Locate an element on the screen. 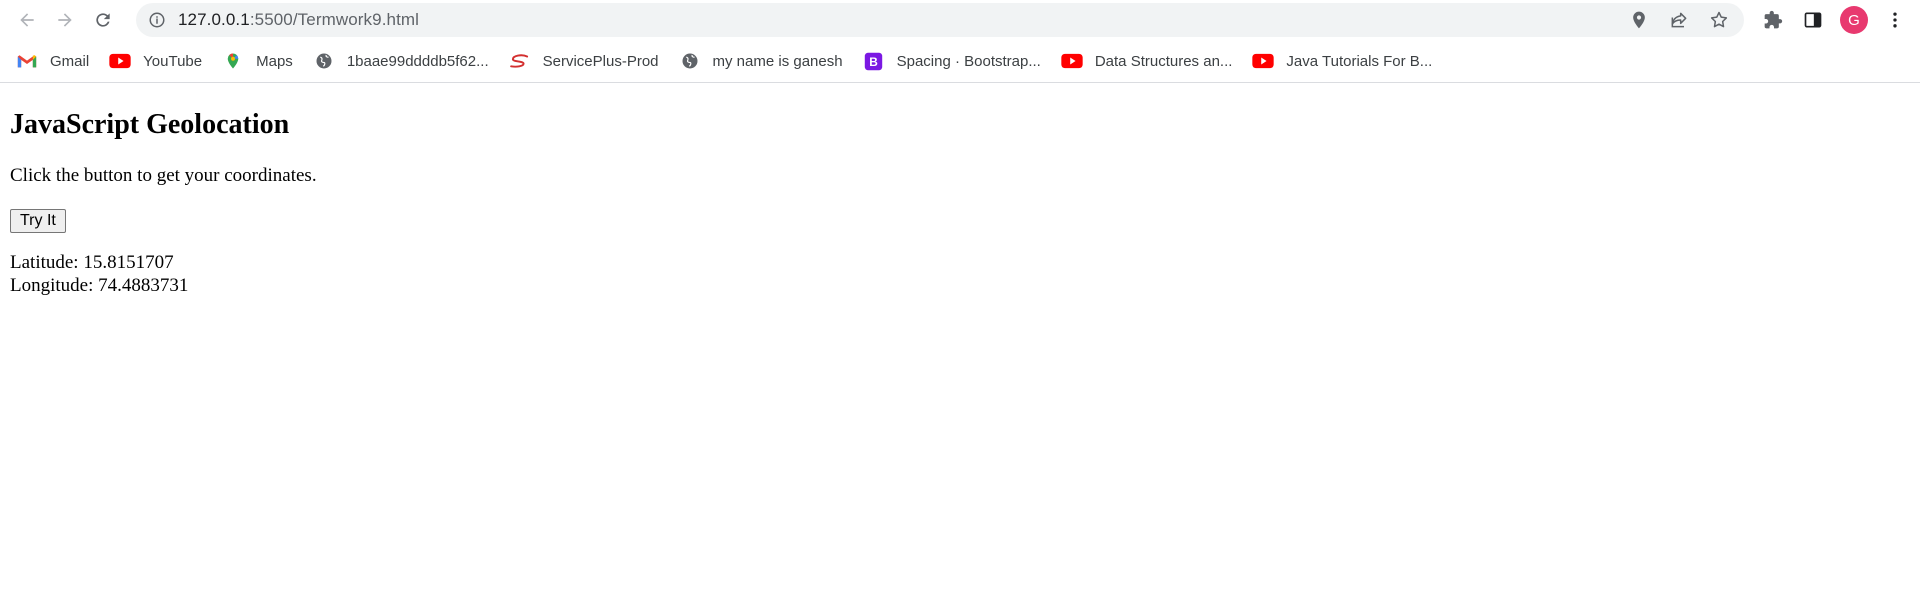 This screenshot has width=1920, height=603. forward-button is located at coordinates (65, 20).